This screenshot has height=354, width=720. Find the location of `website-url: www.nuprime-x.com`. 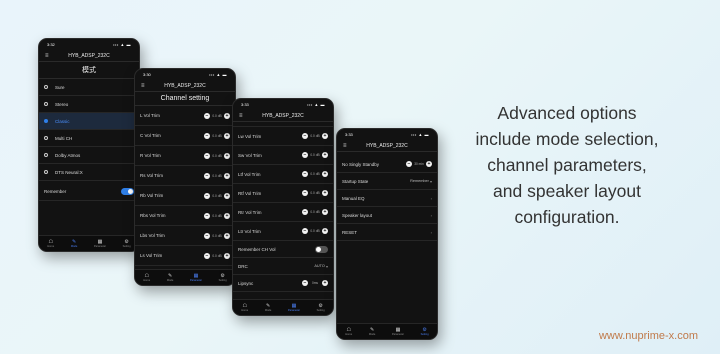

website-url: www.nuprime-x.com is located at coordinates (648, 336).